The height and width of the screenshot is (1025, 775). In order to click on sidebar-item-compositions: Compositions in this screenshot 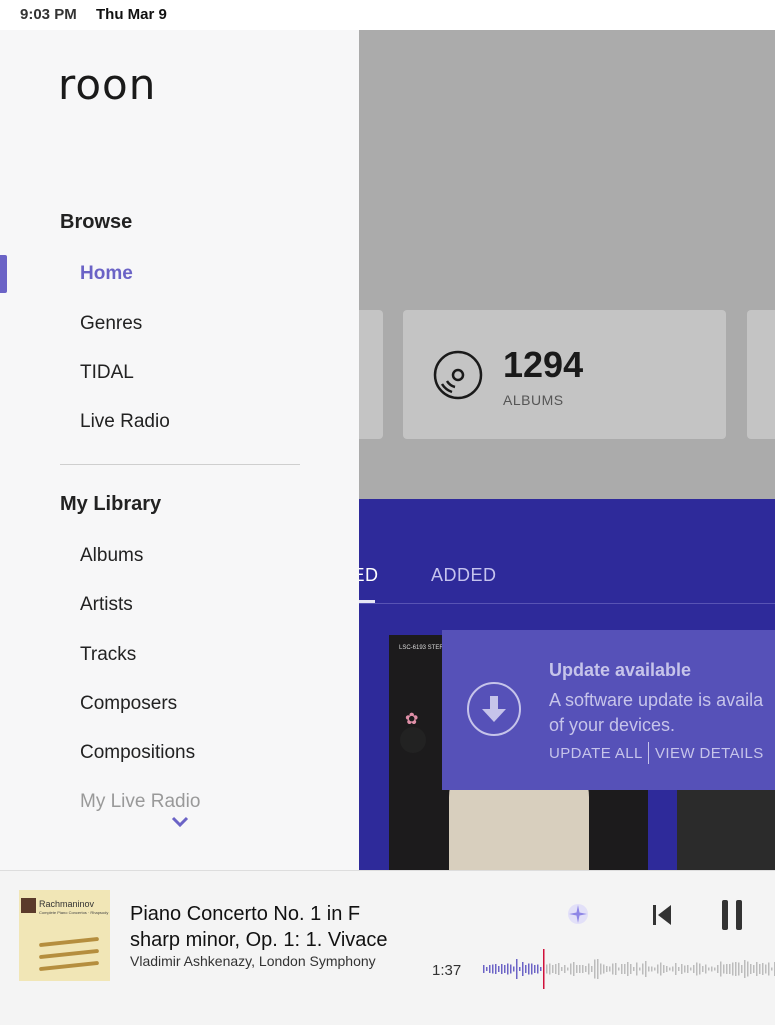, I will do `click(137, 753)`.